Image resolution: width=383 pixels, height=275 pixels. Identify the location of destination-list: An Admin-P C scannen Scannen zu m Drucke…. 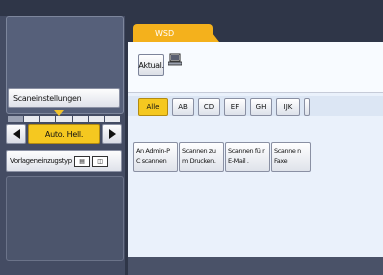
(255, 147).